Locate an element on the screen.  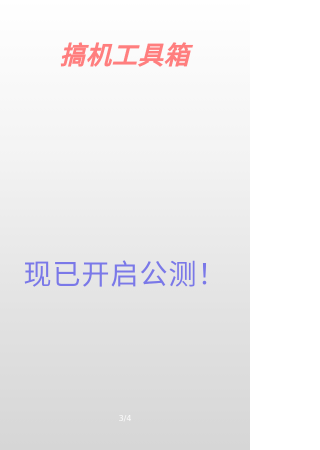
app-title: 搞机工具箱 is located at coordinates (124, 55).